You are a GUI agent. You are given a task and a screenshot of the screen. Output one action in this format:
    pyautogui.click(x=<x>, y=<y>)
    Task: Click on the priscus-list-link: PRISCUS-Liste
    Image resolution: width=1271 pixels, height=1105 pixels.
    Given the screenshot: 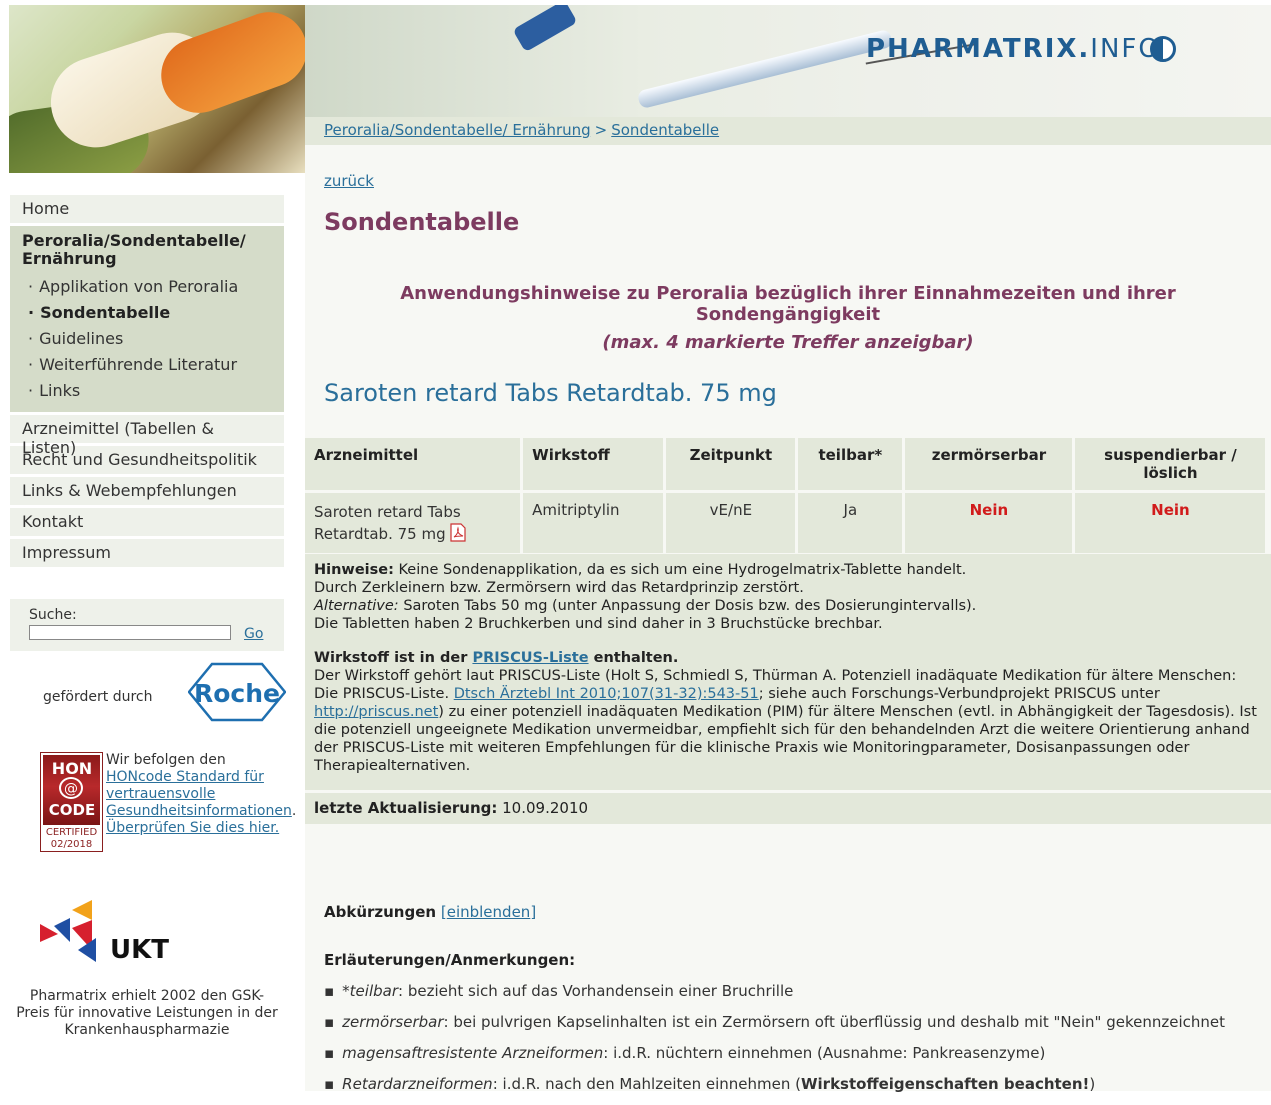 What is the action you would take?
    pyautogui.click(x=530, y=658)
    